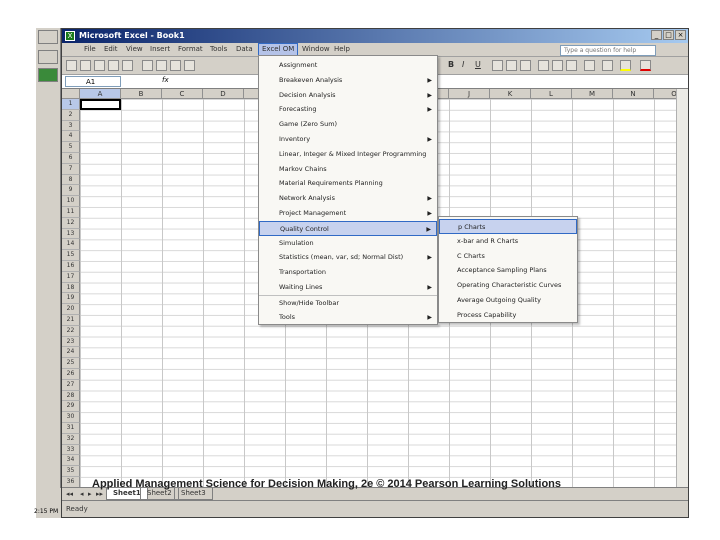 This screenshot has width=720, height=540. Describe the element at coordinates (182, 94) in the screenshot. I see `column-header-c: C` at that location.